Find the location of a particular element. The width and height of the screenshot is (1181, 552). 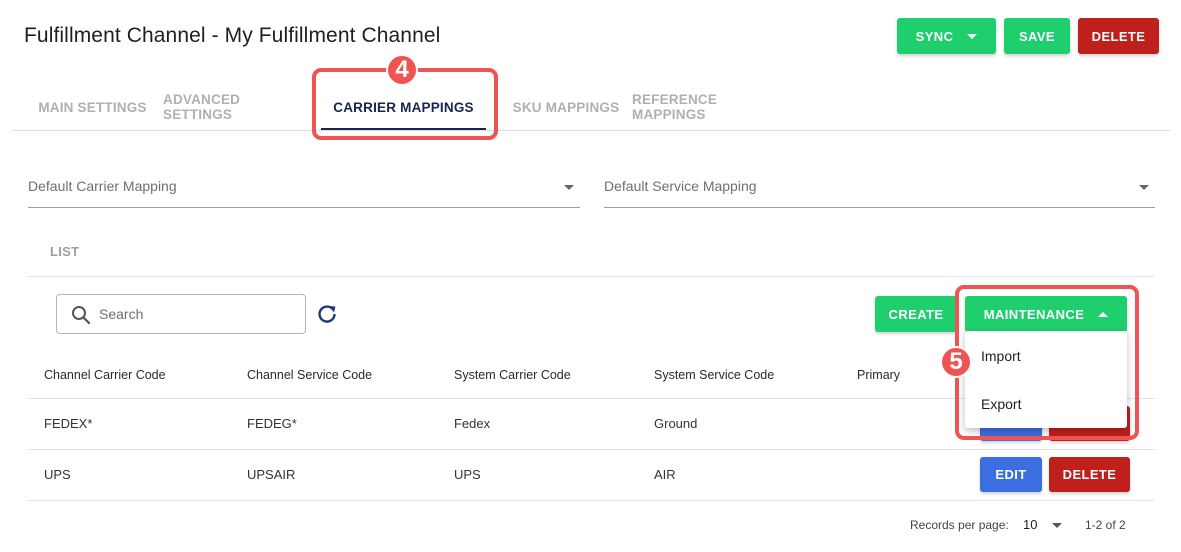

create-button: CREATE is located at coordinates (916, 314).